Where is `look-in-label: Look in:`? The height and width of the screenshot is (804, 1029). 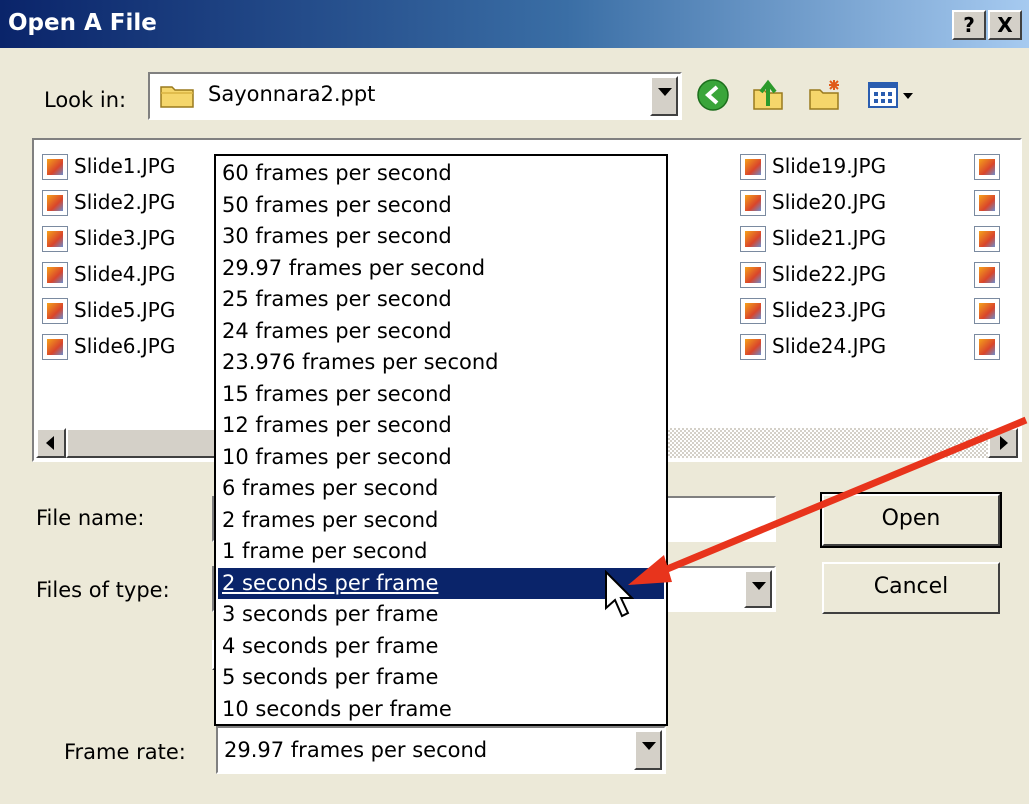 look-in-label: Look in: is located at coordinates (85, 100).